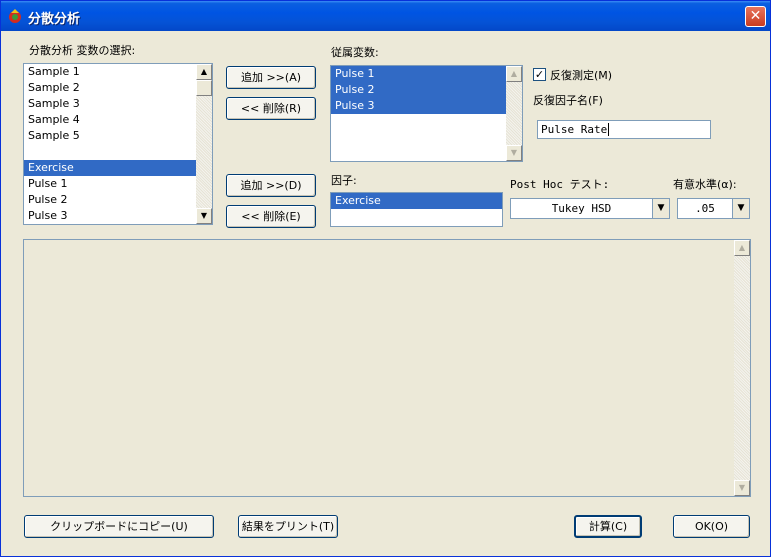 The image size is (771, 557). I want to click on repeated-factor-input: Pulse Rate, so click(624, 129).